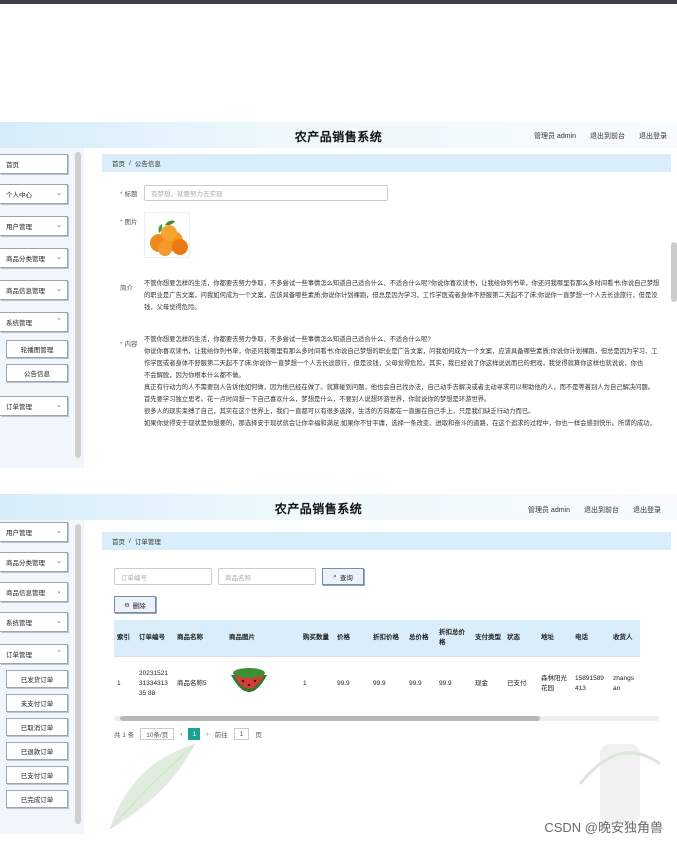  What do you see at coordinates (127, 605) in the screenshot?
I see `delete-icon: ⊖` at bounding box center [127, 605].